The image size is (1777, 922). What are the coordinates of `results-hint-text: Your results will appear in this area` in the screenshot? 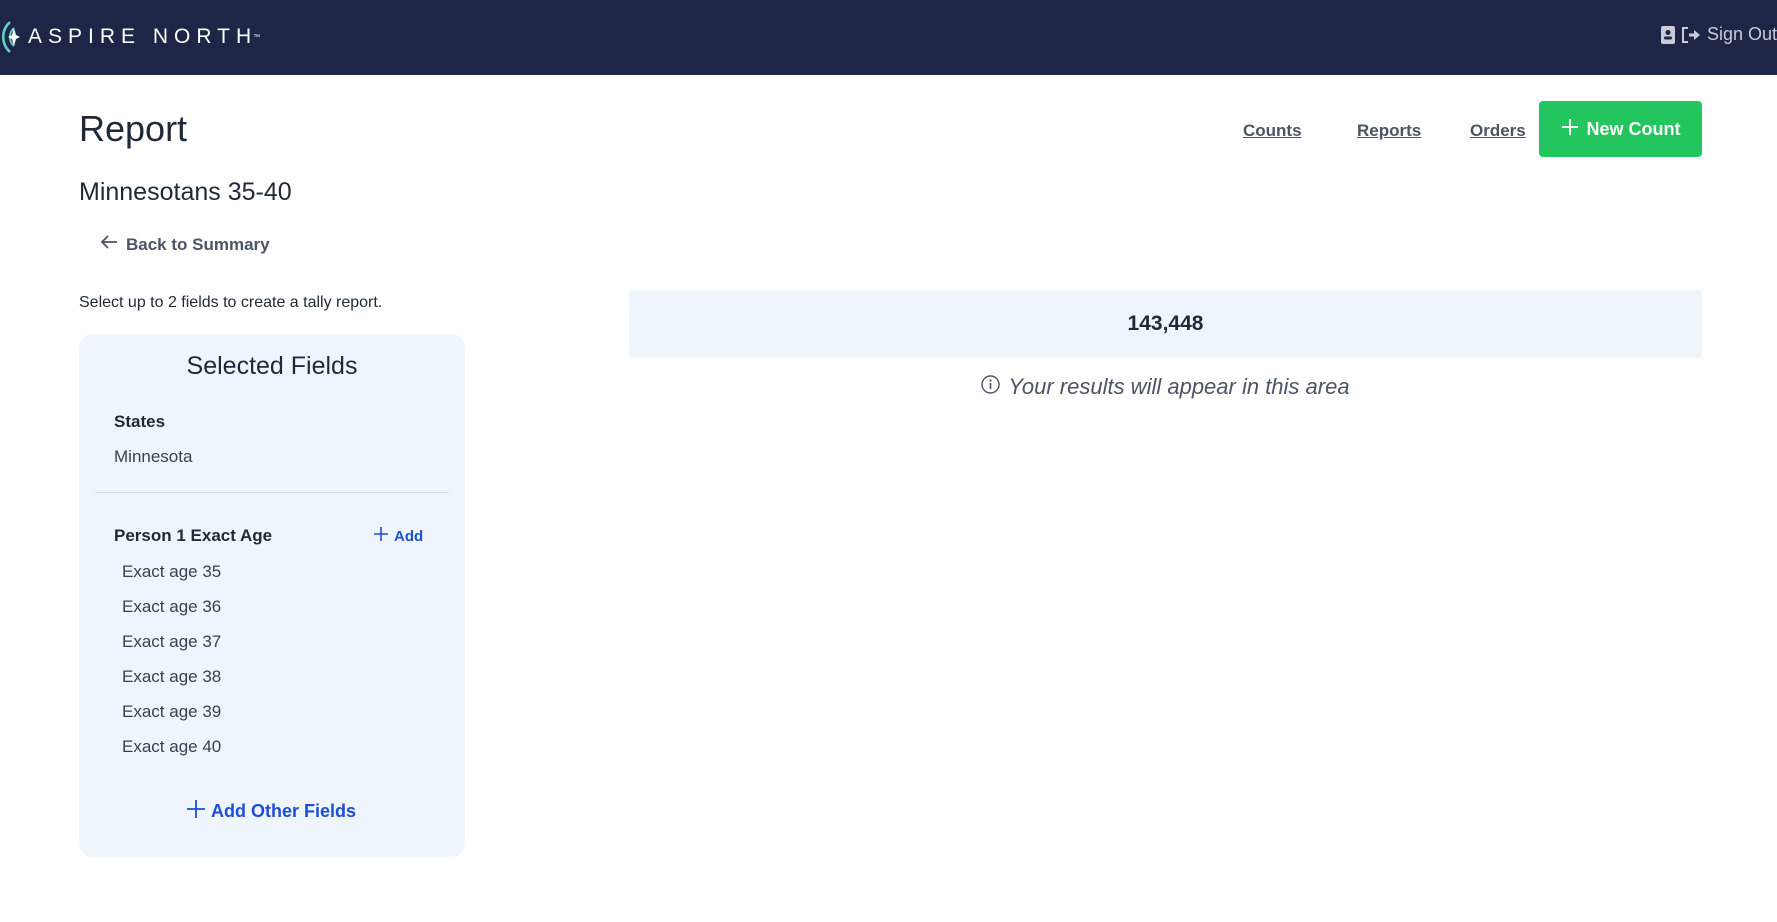 It's located at (1179, 386).